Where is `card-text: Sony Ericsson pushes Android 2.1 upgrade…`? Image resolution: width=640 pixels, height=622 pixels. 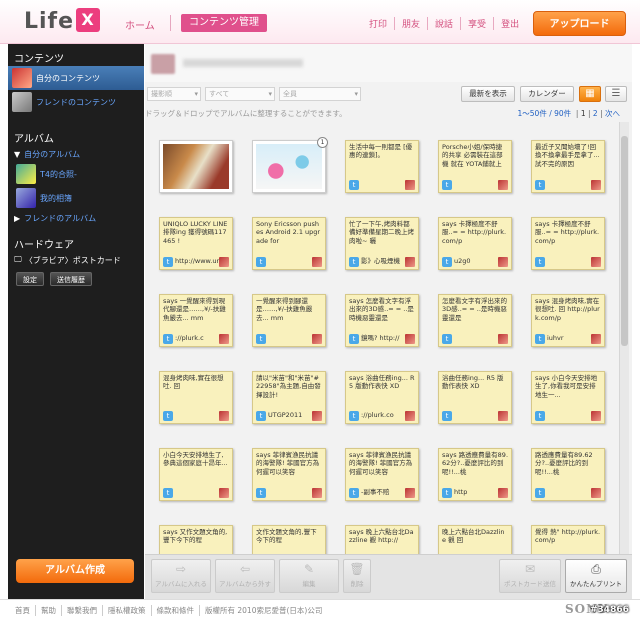 card-text: Sony Ericsson pushes Android 2.1 upgrade… is located at coordinates (288, 232).